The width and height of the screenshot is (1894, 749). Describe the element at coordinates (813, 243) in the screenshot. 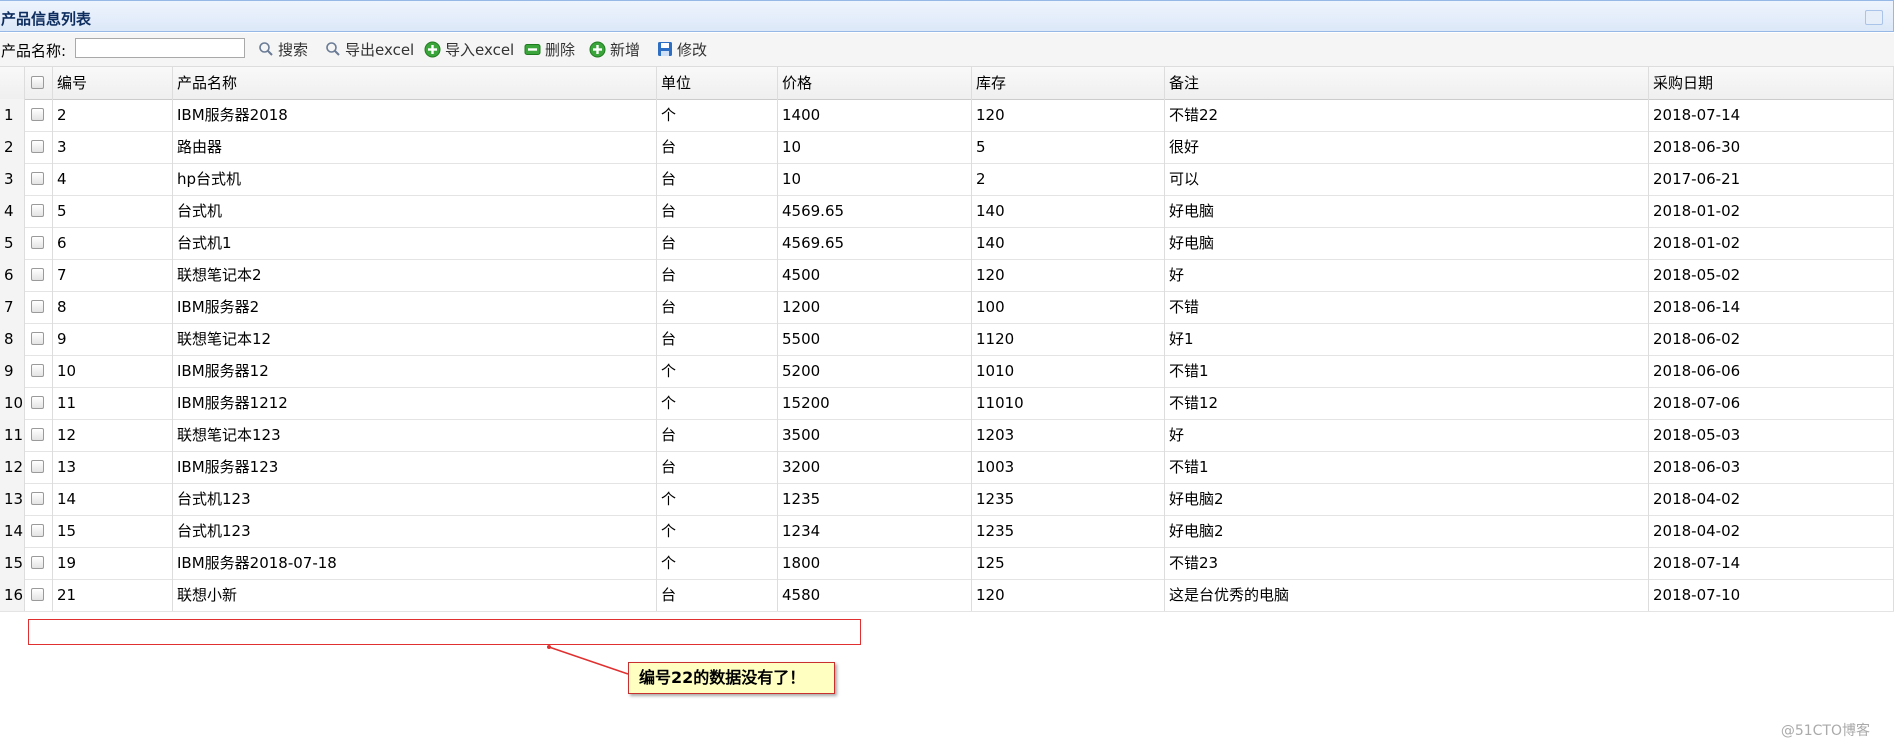

I see `cell-price: 4569.65` at that location.